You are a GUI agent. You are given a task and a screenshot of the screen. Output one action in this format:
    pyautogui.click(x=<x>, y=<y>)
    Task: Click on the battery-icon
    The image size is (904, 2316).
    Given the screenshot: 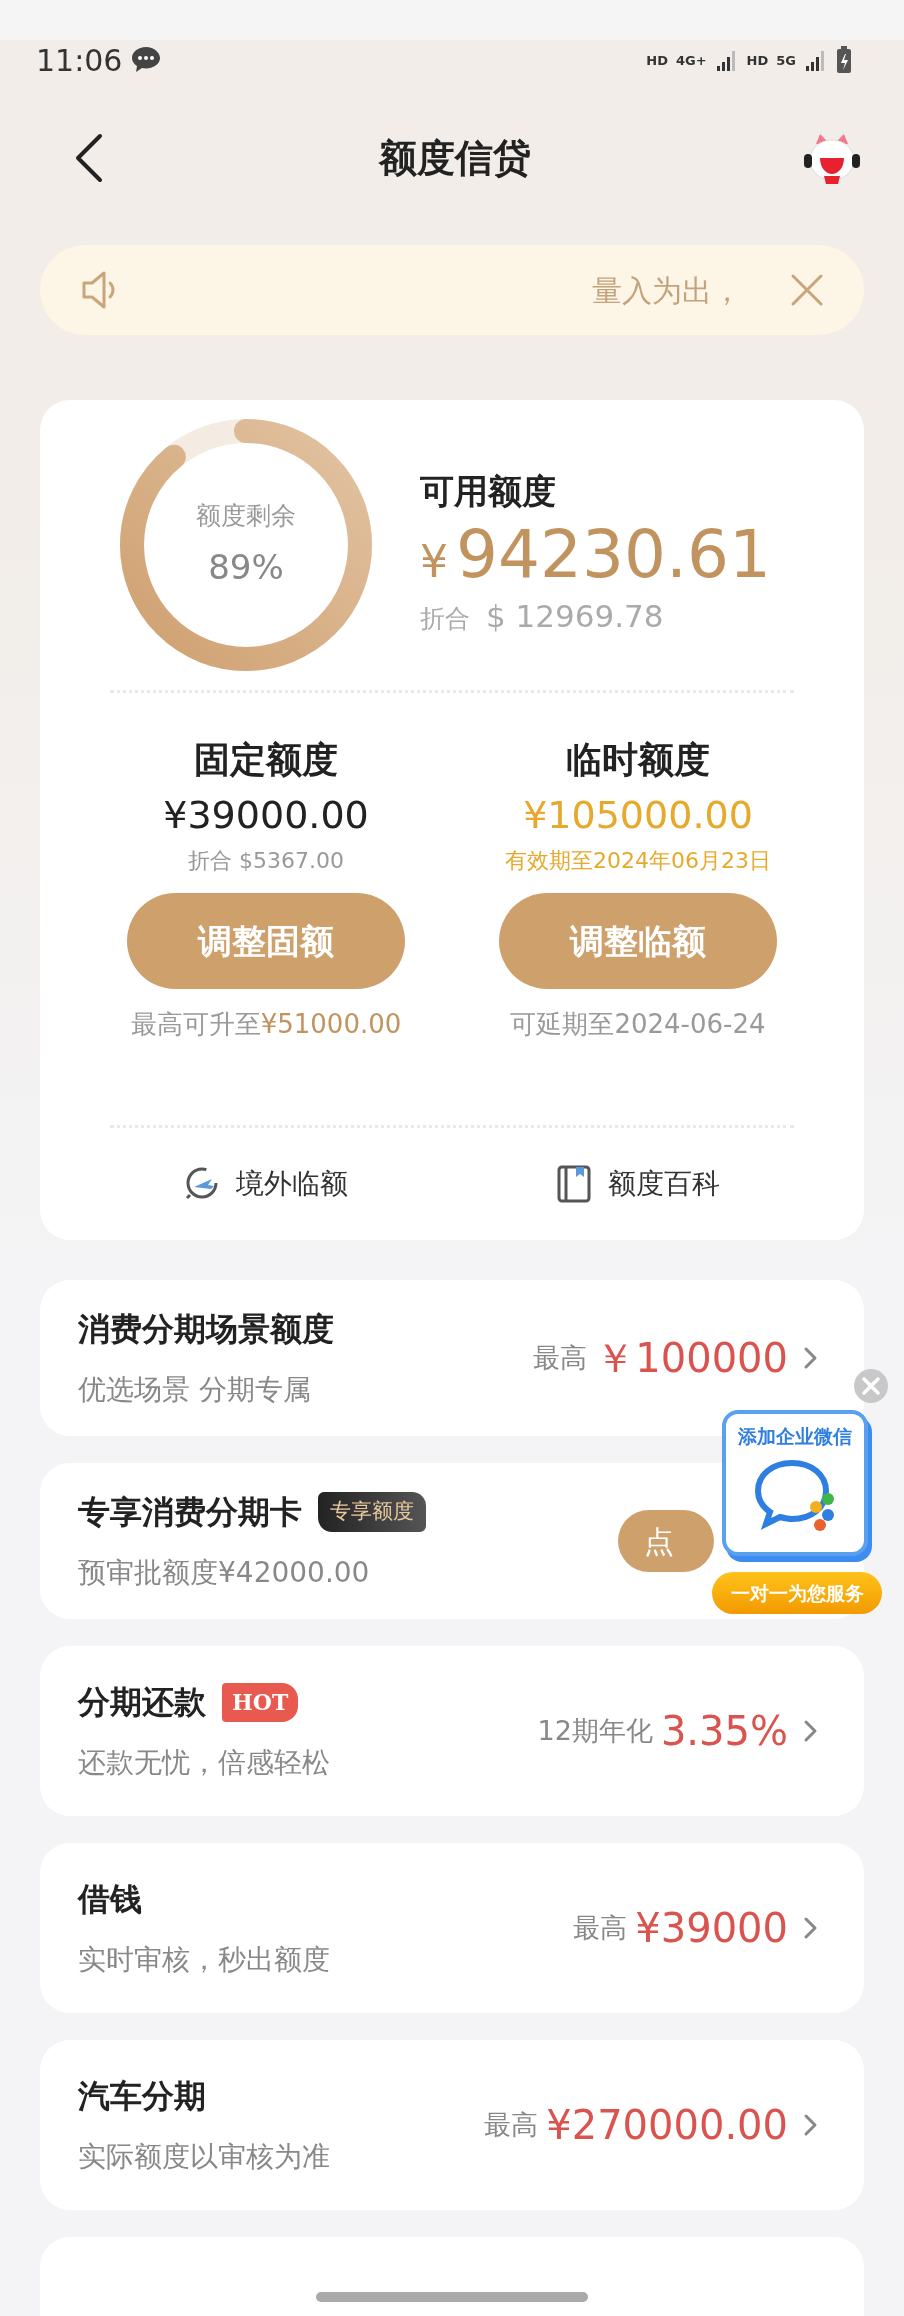 What is the action you would take?
    pyautogui.click(x=844, y=60)
    